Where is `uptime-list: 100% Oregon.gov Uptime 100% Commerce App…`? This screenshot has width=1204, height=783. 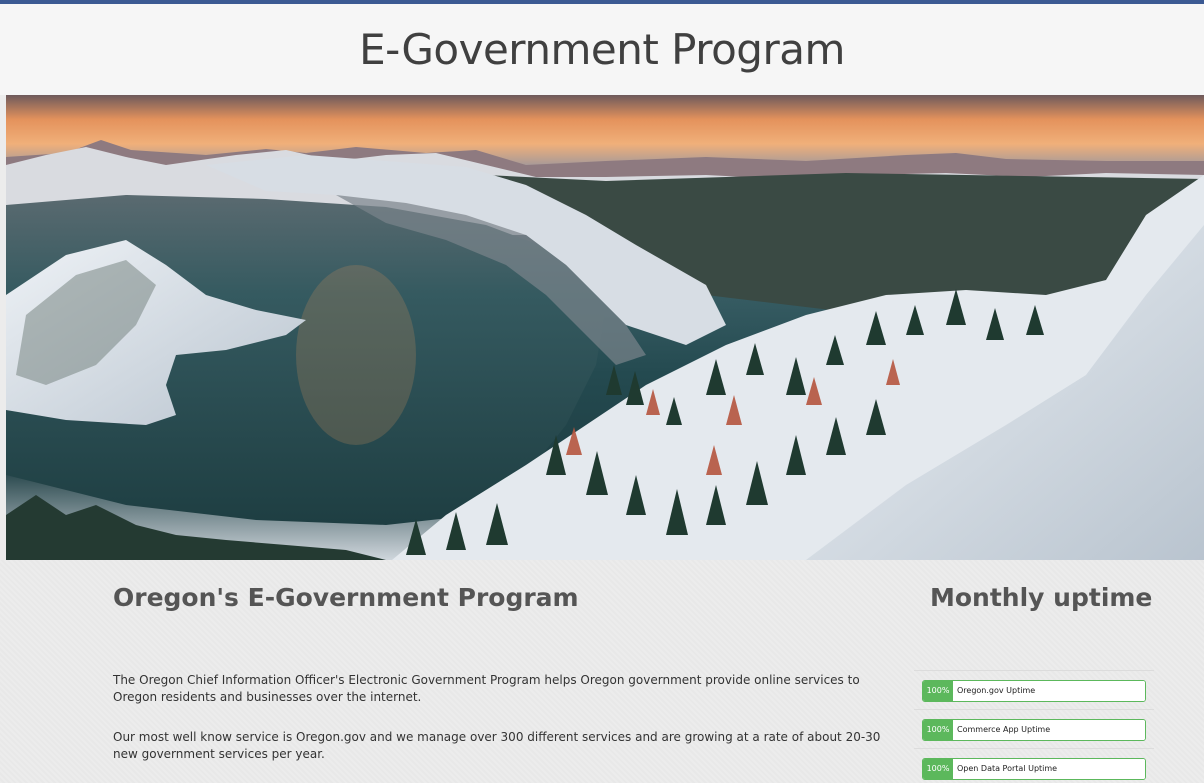 uptime-list: 100% Oregon.gov Uptime 100% Commerce App… is located at coordinates (1034, 726).